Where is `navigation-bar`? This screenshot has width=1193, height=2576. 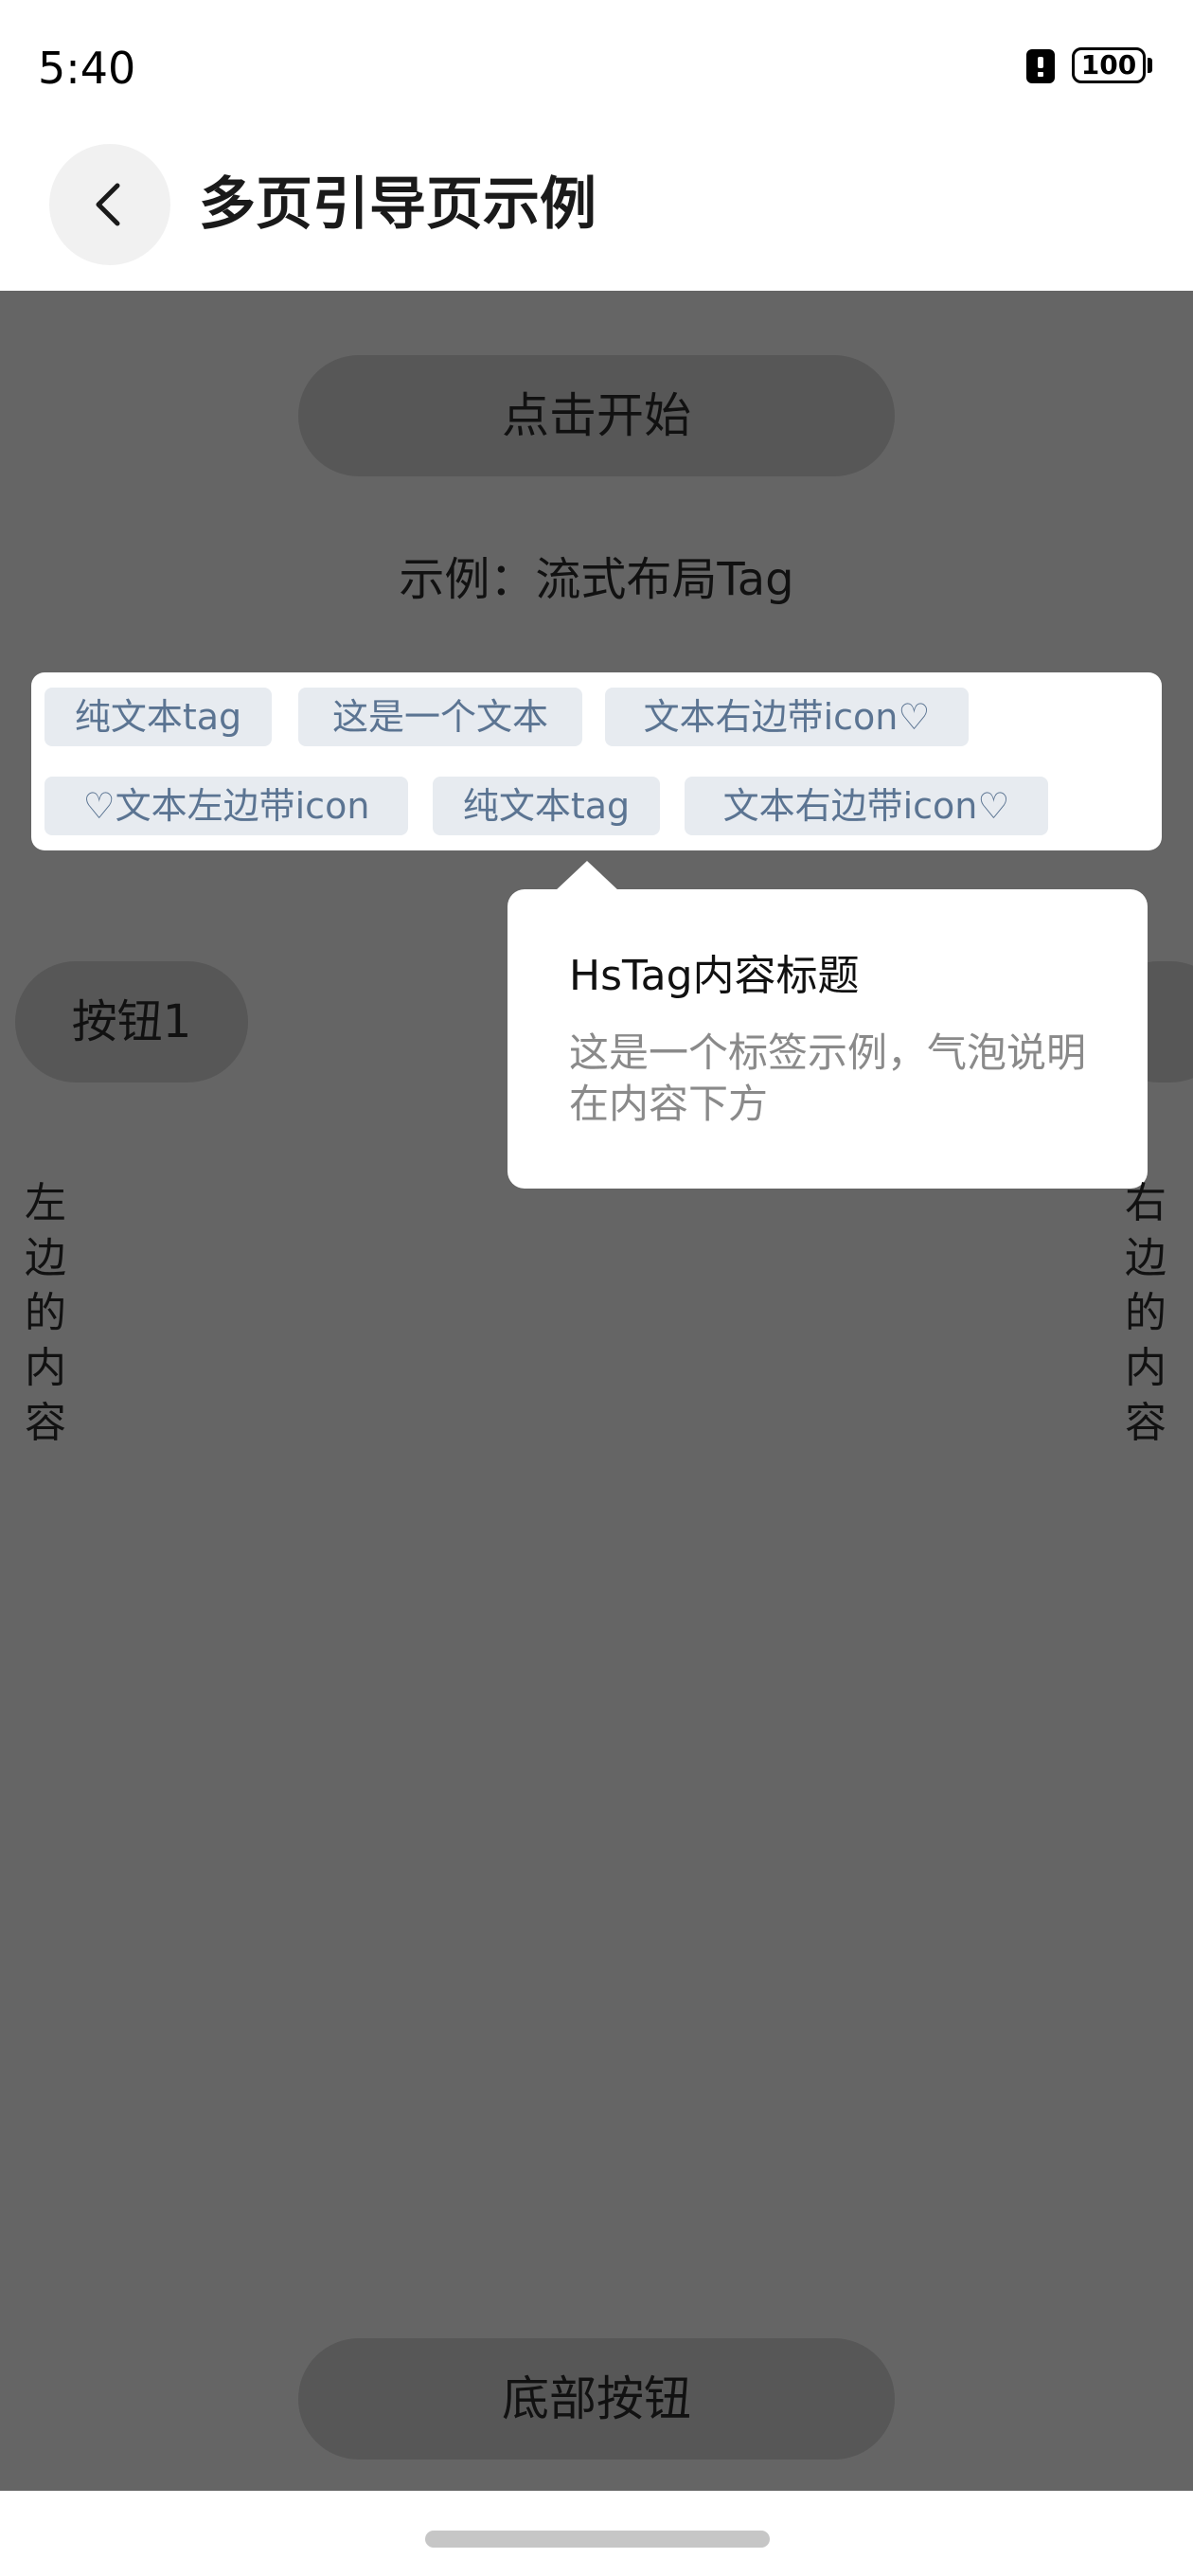 navigation-bar is located at coordinates (596, 2533).